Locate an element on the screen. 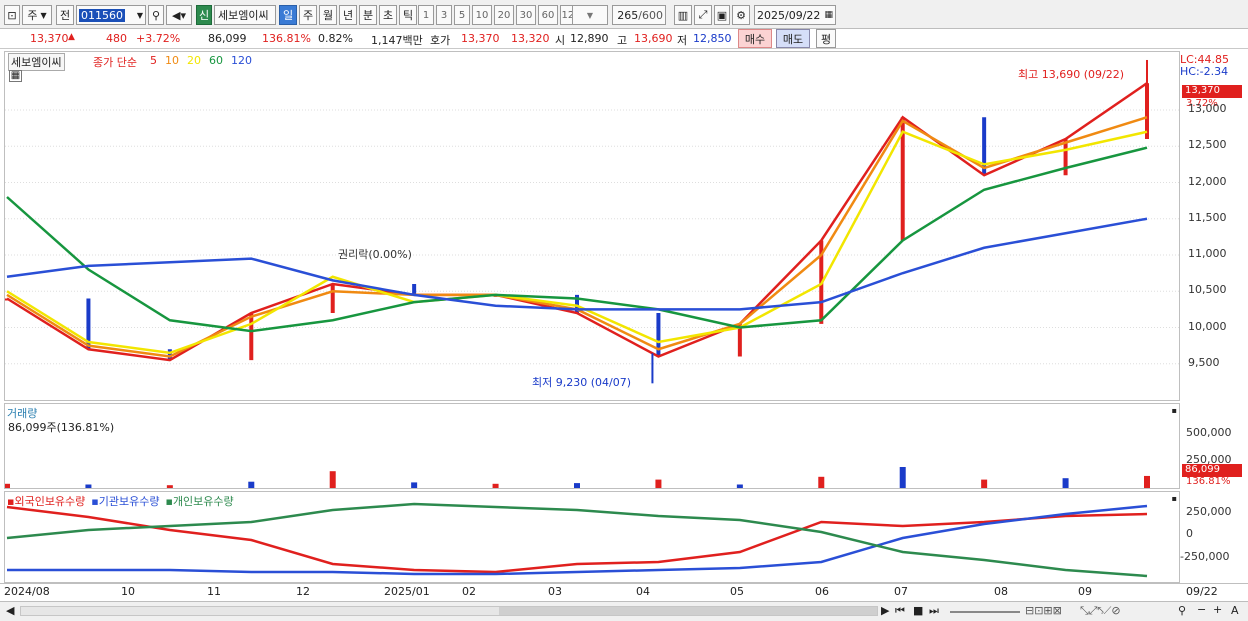 The width and height of the screenshot is (1248, 621). price-tick-0: 13,000 is located at coordinates (1207, 108).